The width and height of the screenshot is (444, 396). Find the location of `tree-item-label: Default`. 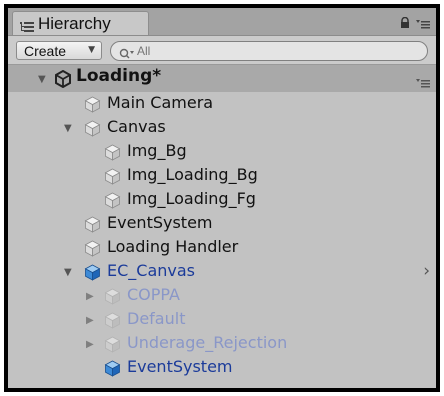

tree-item-label: Default is located at coordinates (156, 318).